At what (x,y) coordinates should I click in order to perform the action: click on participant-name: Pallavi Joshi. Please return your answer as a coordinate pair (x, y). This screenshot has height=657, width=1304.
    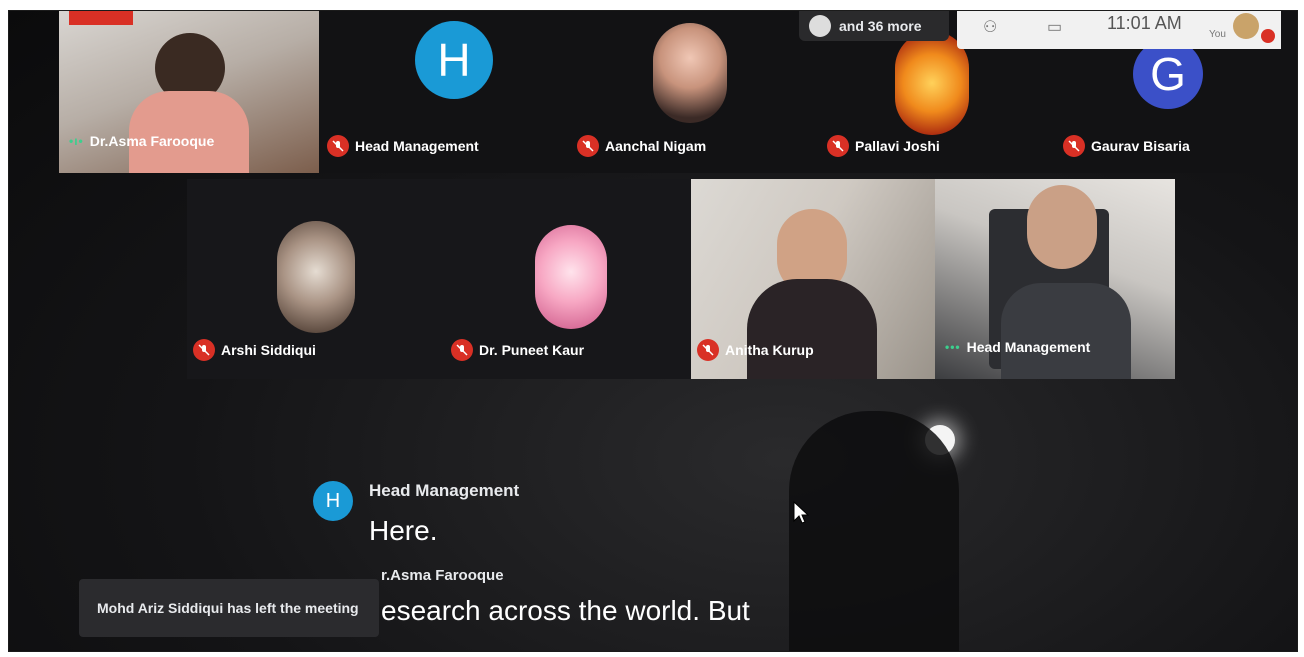
    Looking at the image, I should click on (897, 146).